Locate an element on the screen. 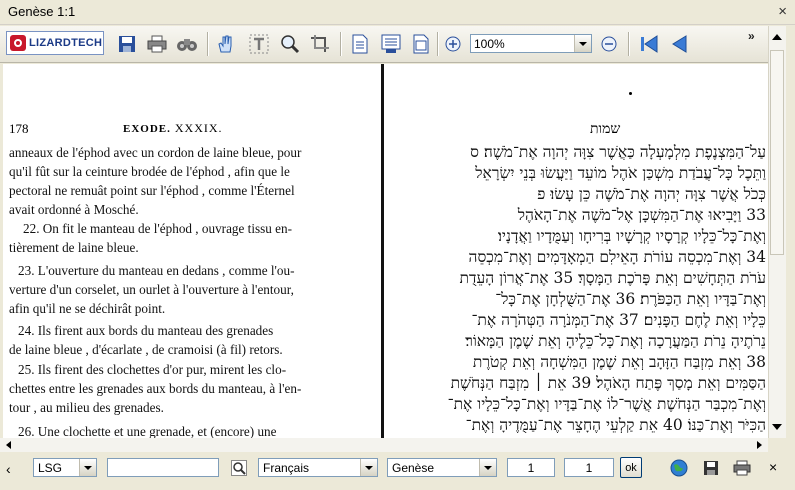 The height and width of the screenshot is (490, 795). zoom-in-icon is located at coordinates (453, 44).